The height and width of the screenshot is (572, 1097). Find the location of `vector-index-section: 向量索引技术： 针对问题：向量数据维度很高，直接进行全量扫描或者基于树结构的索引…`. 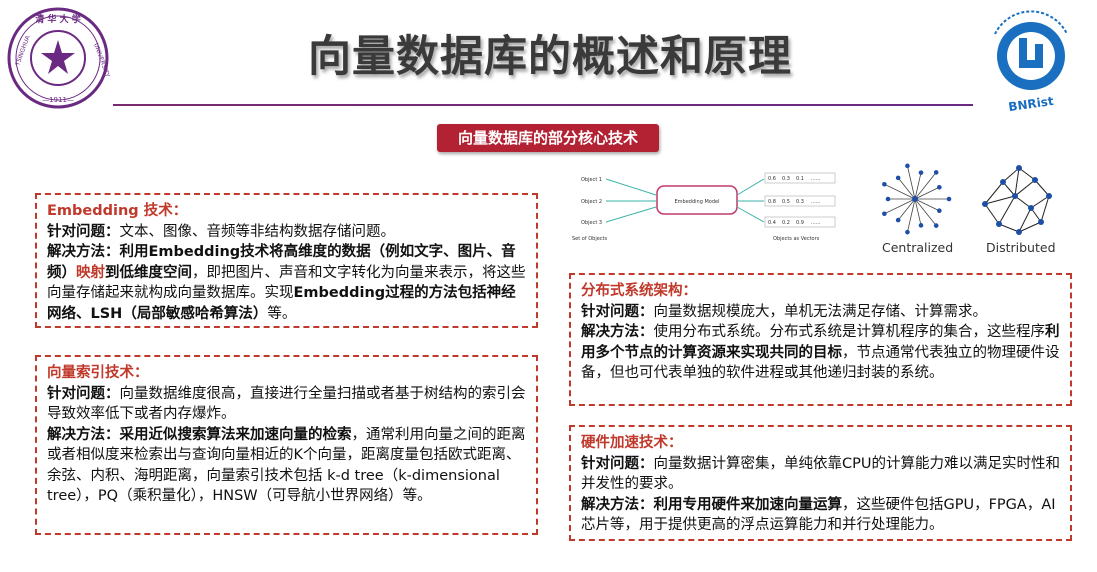

vector-index-section: 向量索引技术： 针对问题：向量数据维度很高，直接进行全量扫描或者基于树结构的索引… is located at coordinates (286, 445).